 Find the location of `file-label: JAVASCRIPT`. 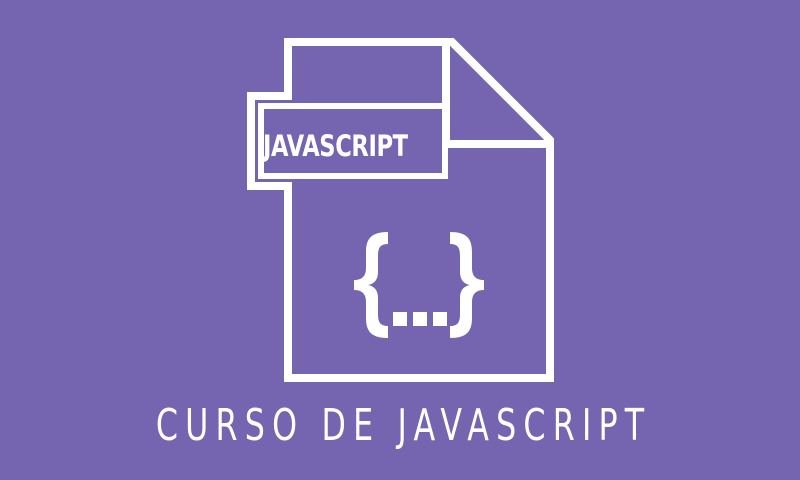

file-label: JAVASCRIPT is located at coordinates (335, 146).